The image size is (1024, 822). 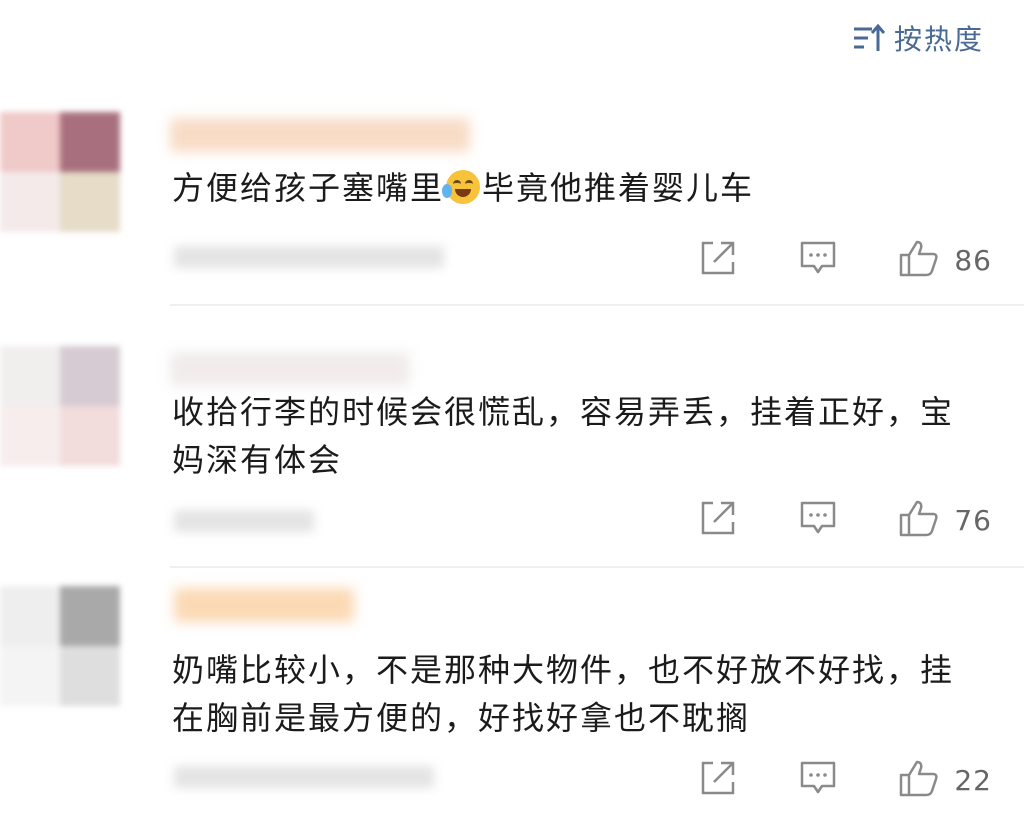 I want to click on like-count: 22, so click(x=973, y=780).